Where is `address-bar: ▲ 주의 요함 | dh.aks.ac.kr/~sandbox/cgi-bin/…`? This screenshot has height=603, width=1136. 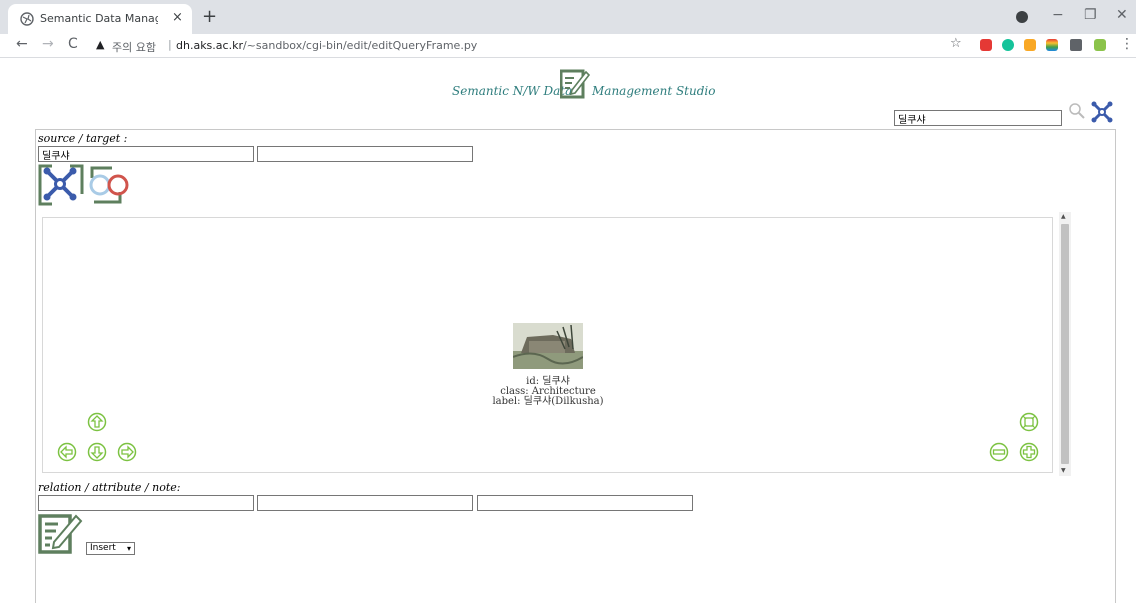
address-bar: ▲ 주의 요함 | dh.aks.ac.kr/~sandbox/cgi-bin/… is located at coordinates (512, 46).